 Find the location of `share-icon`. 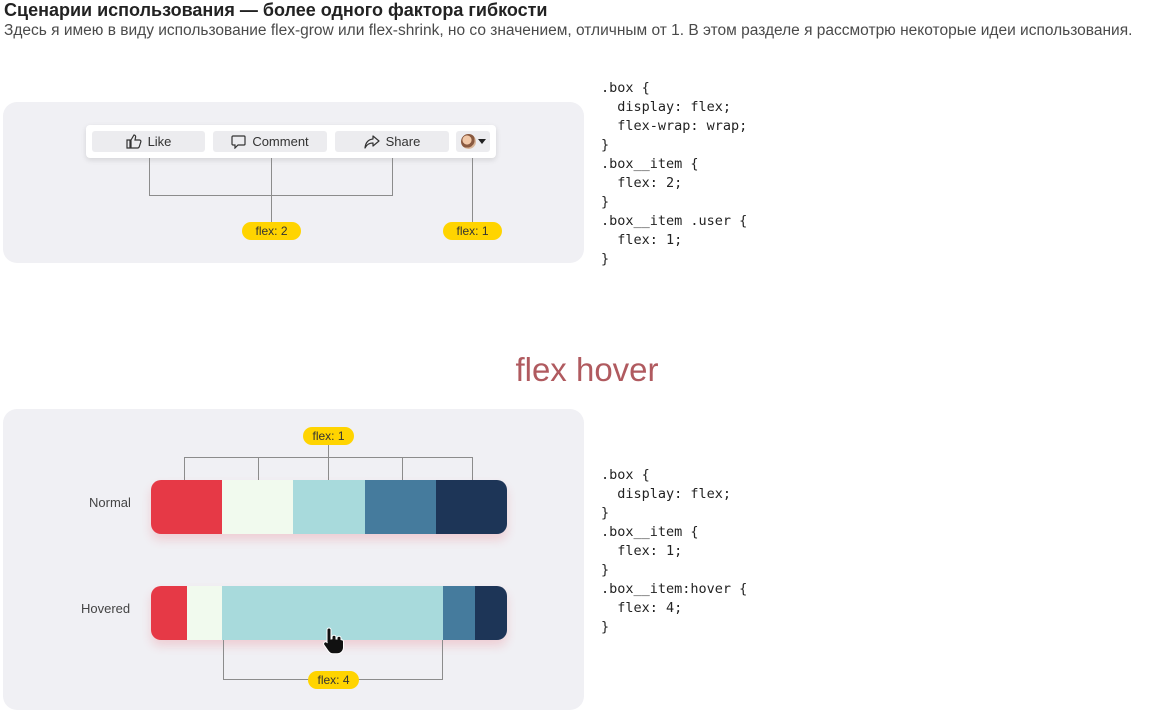

share-icon is located at coordinates (372, 141).